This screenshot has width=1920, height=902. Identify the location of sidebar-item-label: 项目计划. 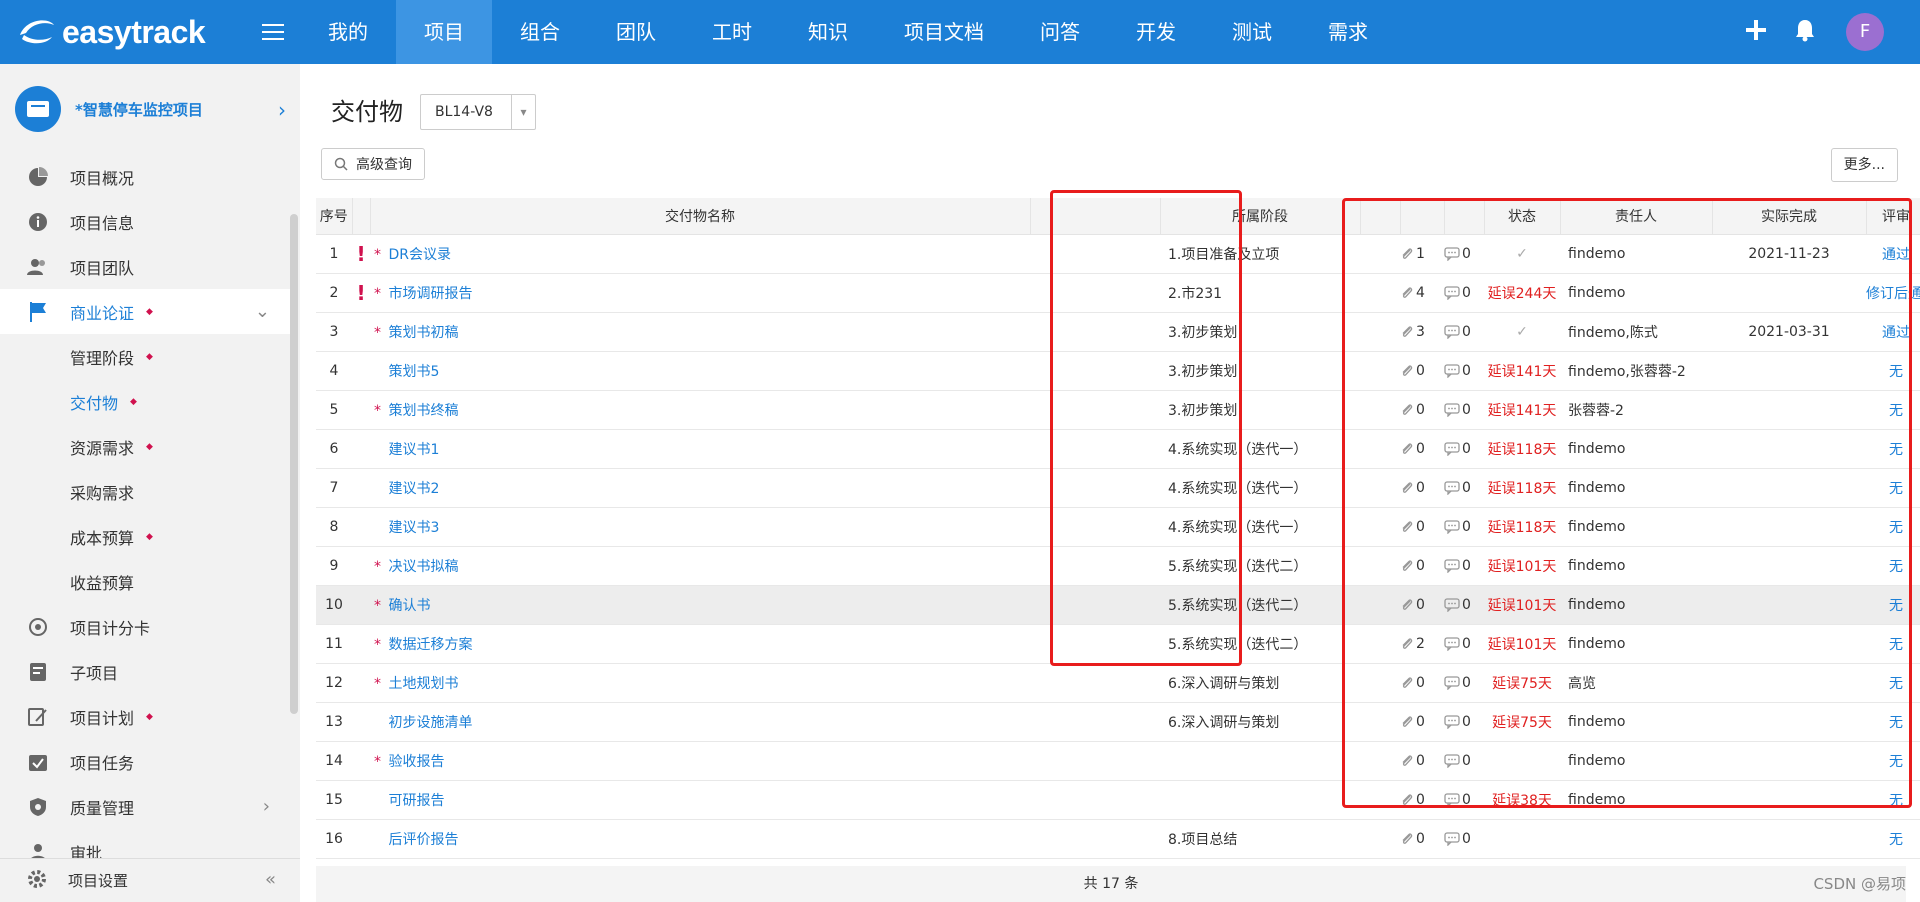
(102, 718).